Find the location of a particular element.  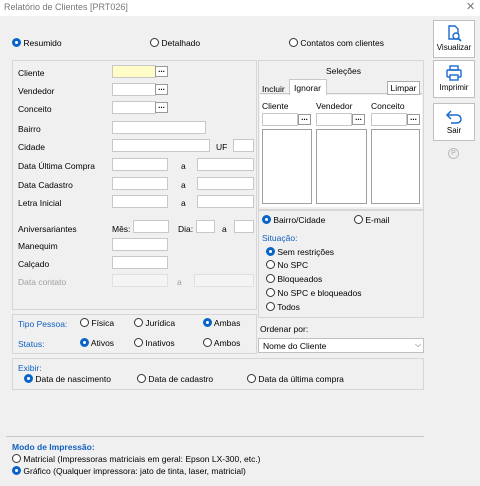

radio-matricial-indicator is located at coordinates (16, 458).